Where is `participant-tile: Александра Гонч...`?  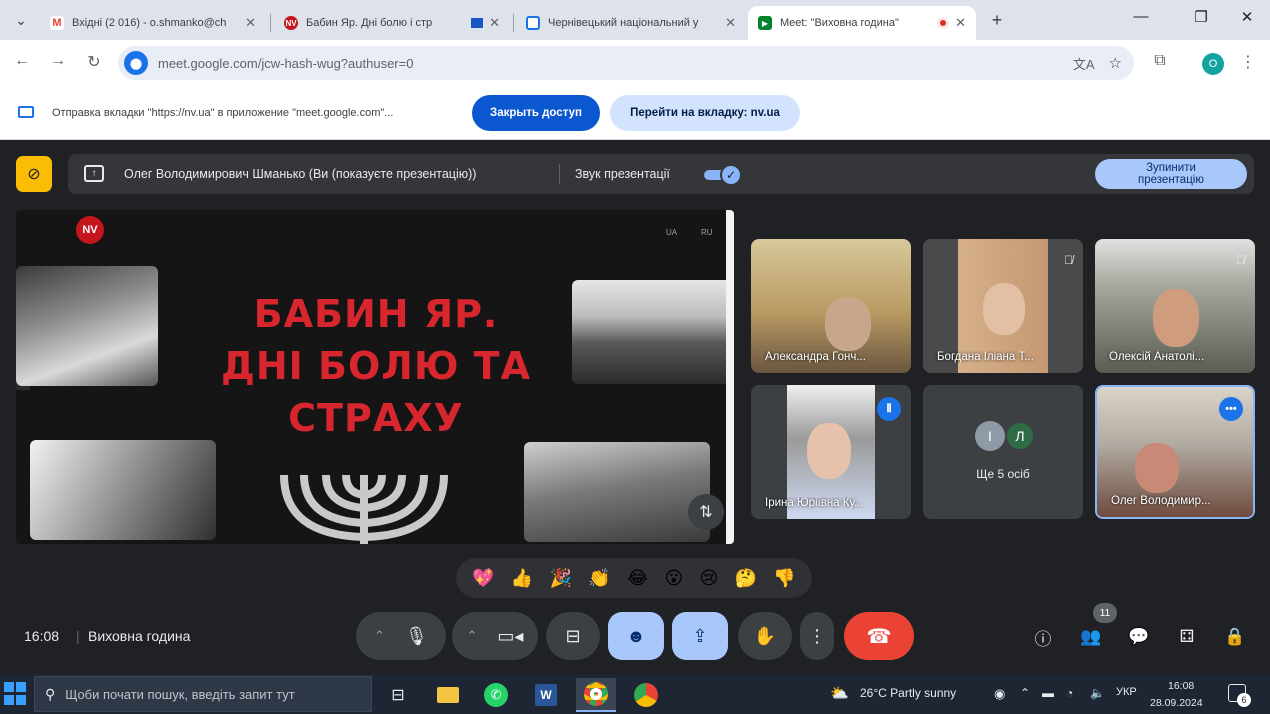 participant-tile: Александра Гонч... is located at coordinates (831, 306).